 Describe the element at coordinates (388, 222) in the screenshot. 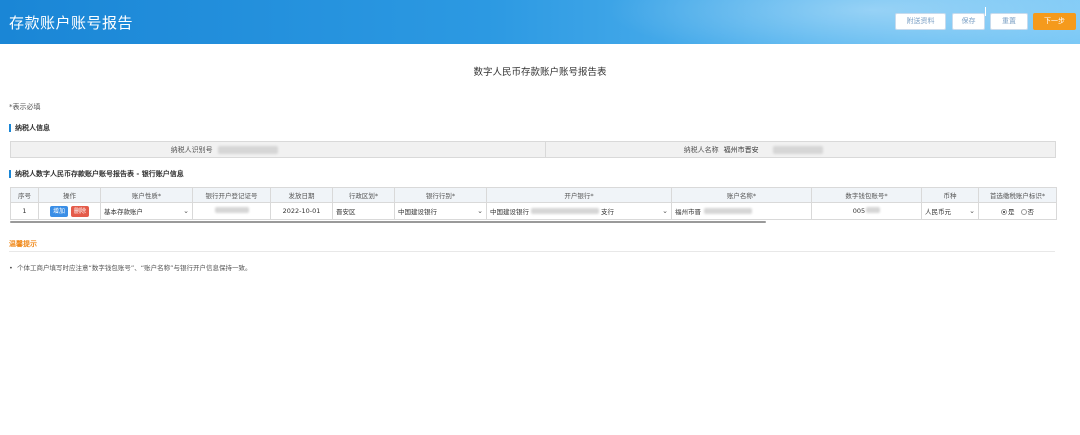

I see `horizontal-scrollbar` at that location.